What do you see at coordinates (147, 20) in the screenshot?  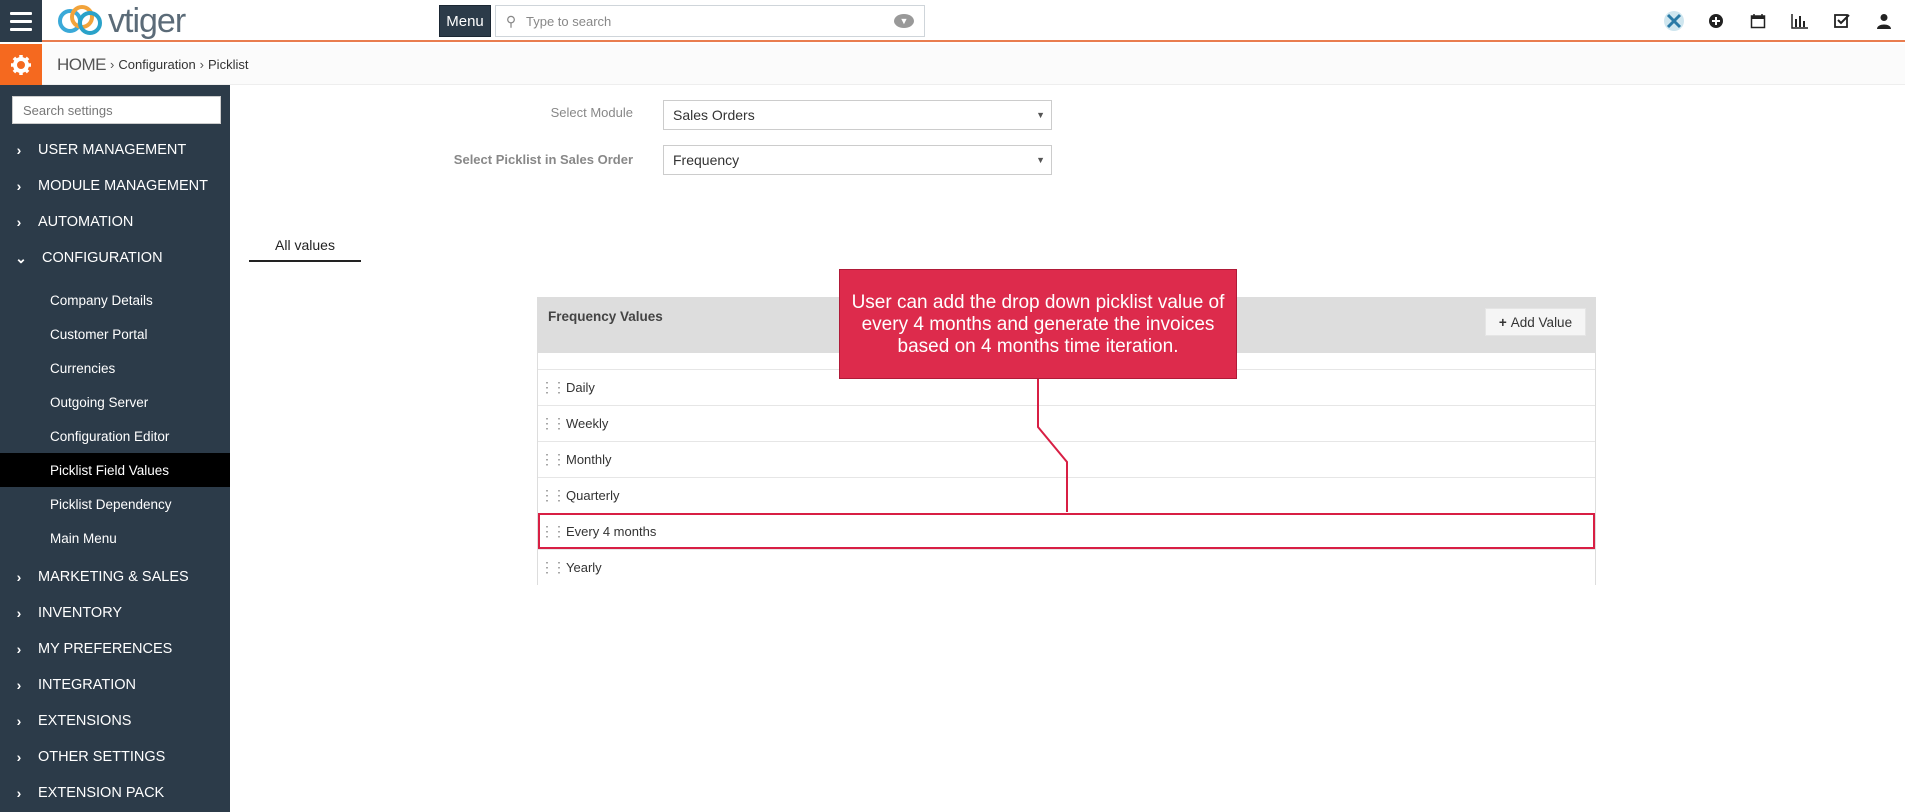 I see `logo-text: vtiger` at bounding box center [147, 20].